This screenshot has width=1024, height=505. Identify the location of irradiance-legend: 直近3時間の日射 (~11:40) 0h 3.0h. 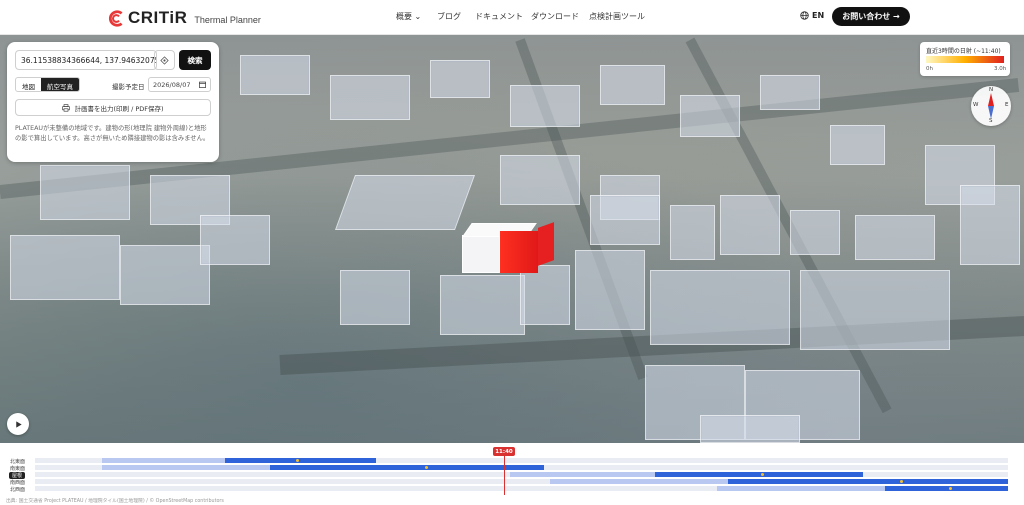
(965, 59).